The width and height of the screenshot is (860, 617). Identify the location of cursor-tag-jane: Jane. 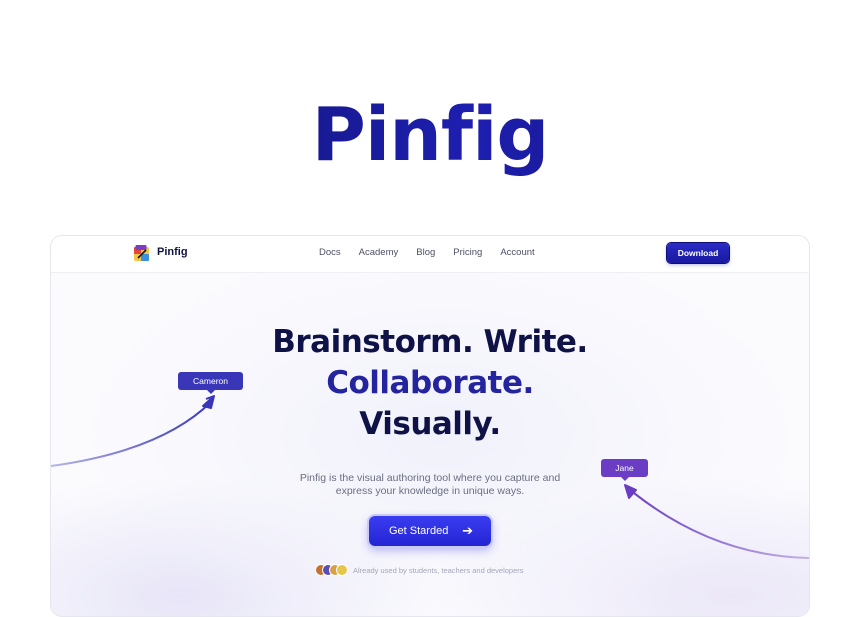
(624, 470).